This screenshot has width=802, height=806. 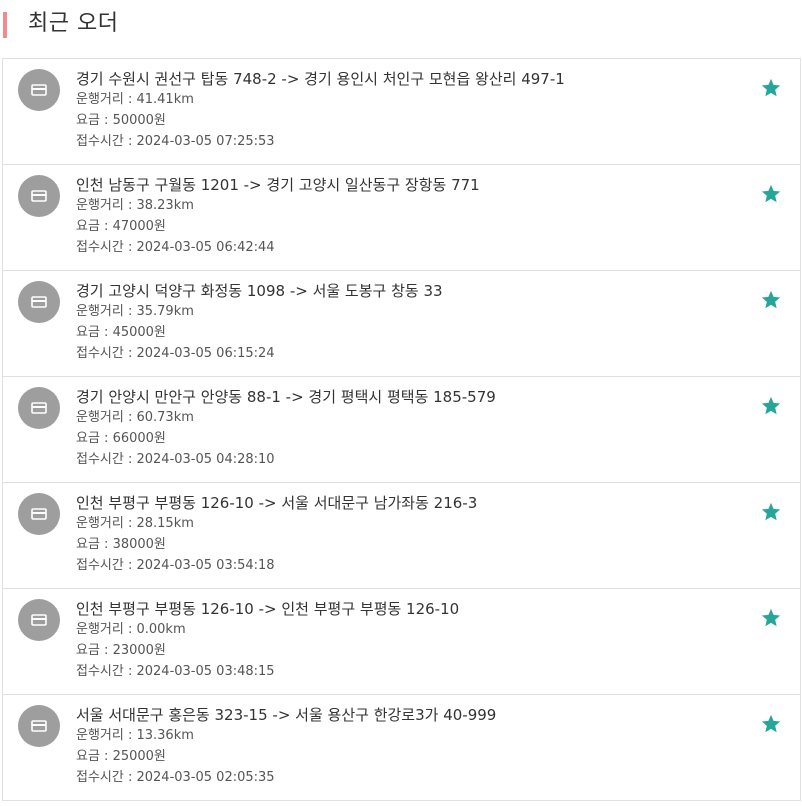 What do you see at coordinates (175, 565) in the screenshot?
I see `order-time: 접수시간 : 2024-03-05 03:54:18` at bounding box center [175, 565].